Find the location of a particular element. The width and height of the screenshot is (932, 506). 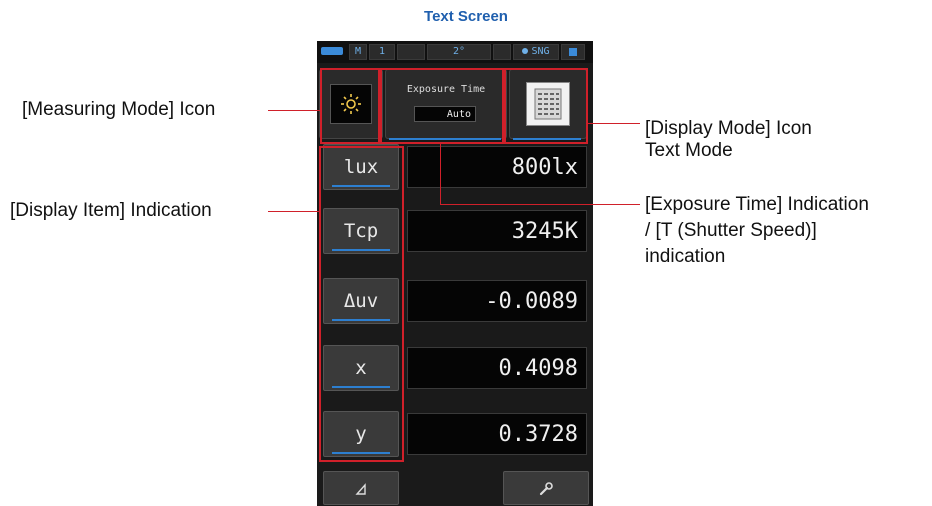

display-item-annotation: [Display Item] Indication is located at coordinates (111, 210).